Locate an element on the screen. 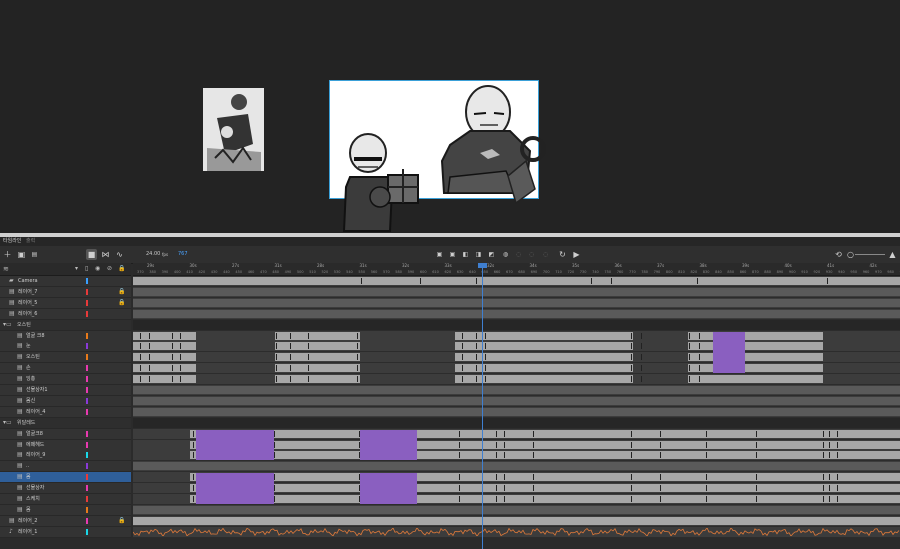 This screenshot has height=549, width=900. layer-row: ▤ 얼굴 크8 is located at coordinates (65, 336).